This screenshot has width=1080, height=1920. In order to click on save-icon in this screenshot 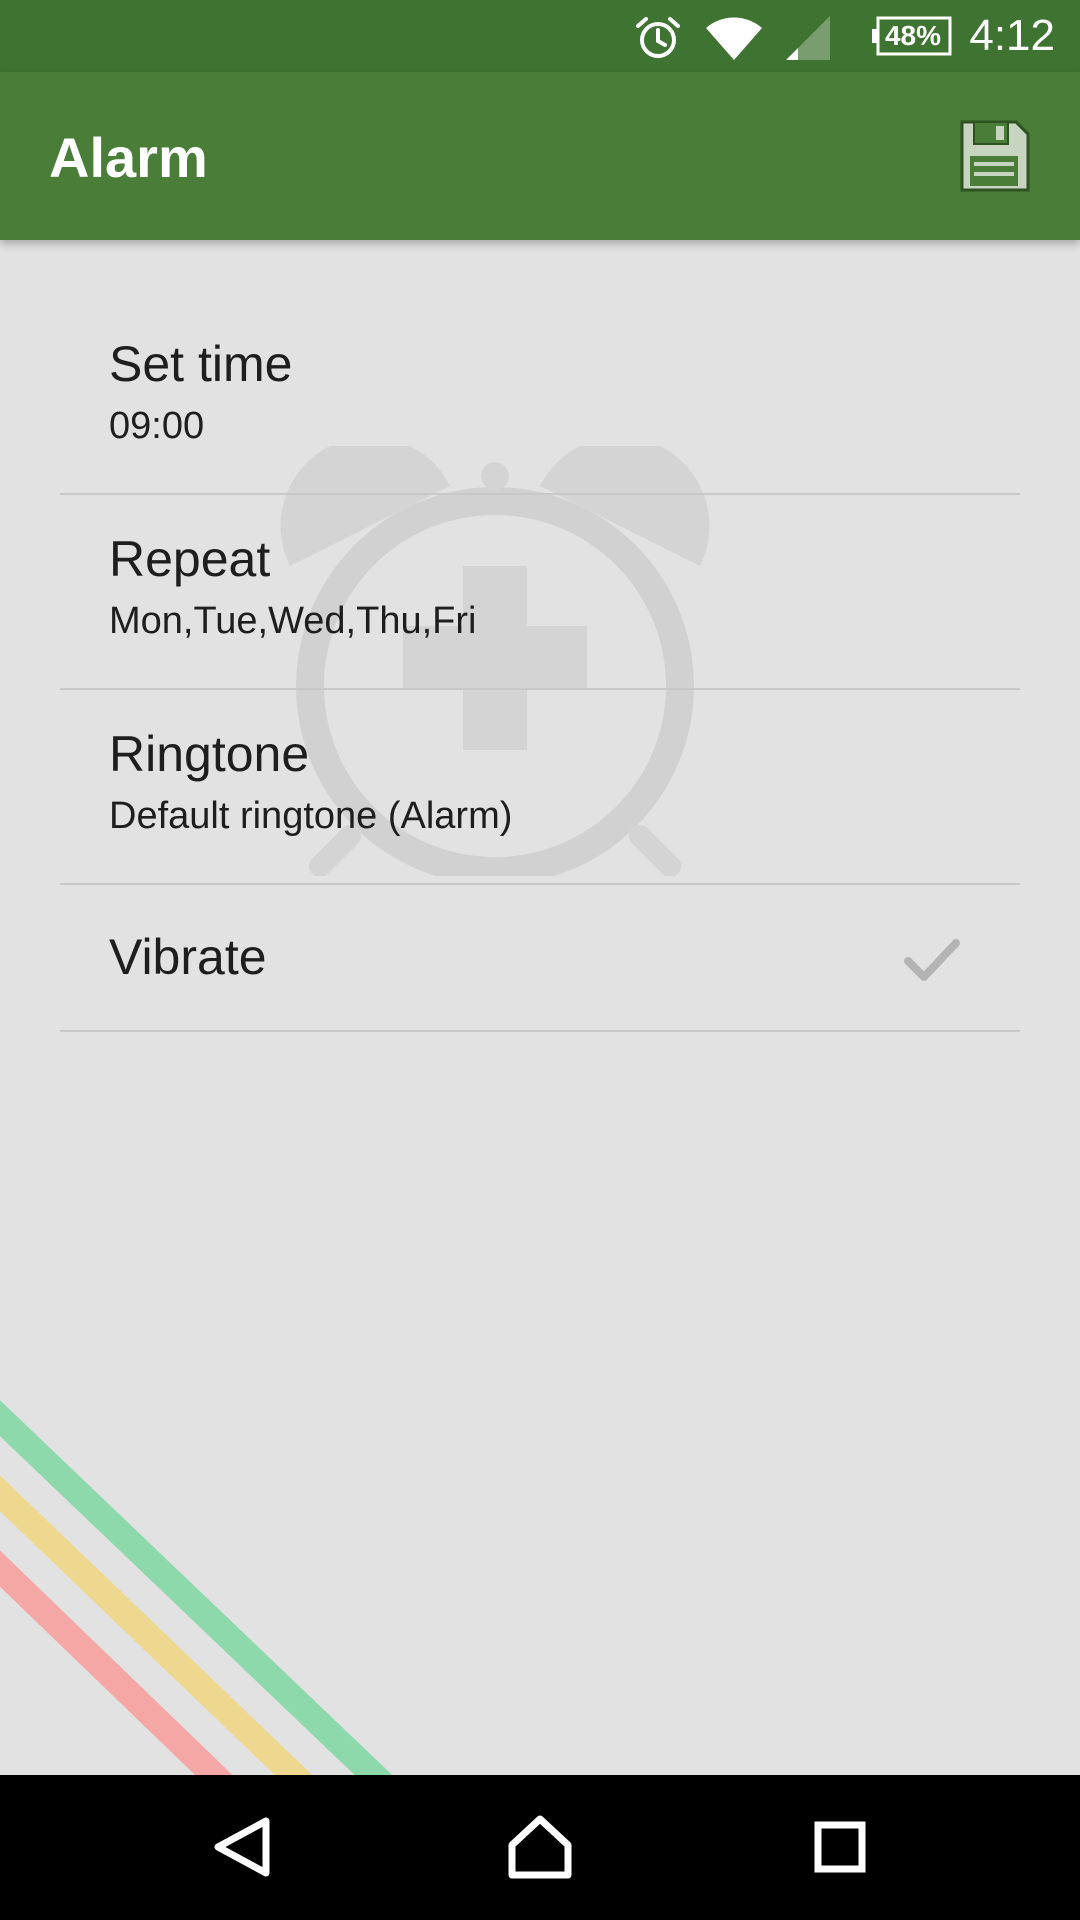, I will do `click(994, 156)`.